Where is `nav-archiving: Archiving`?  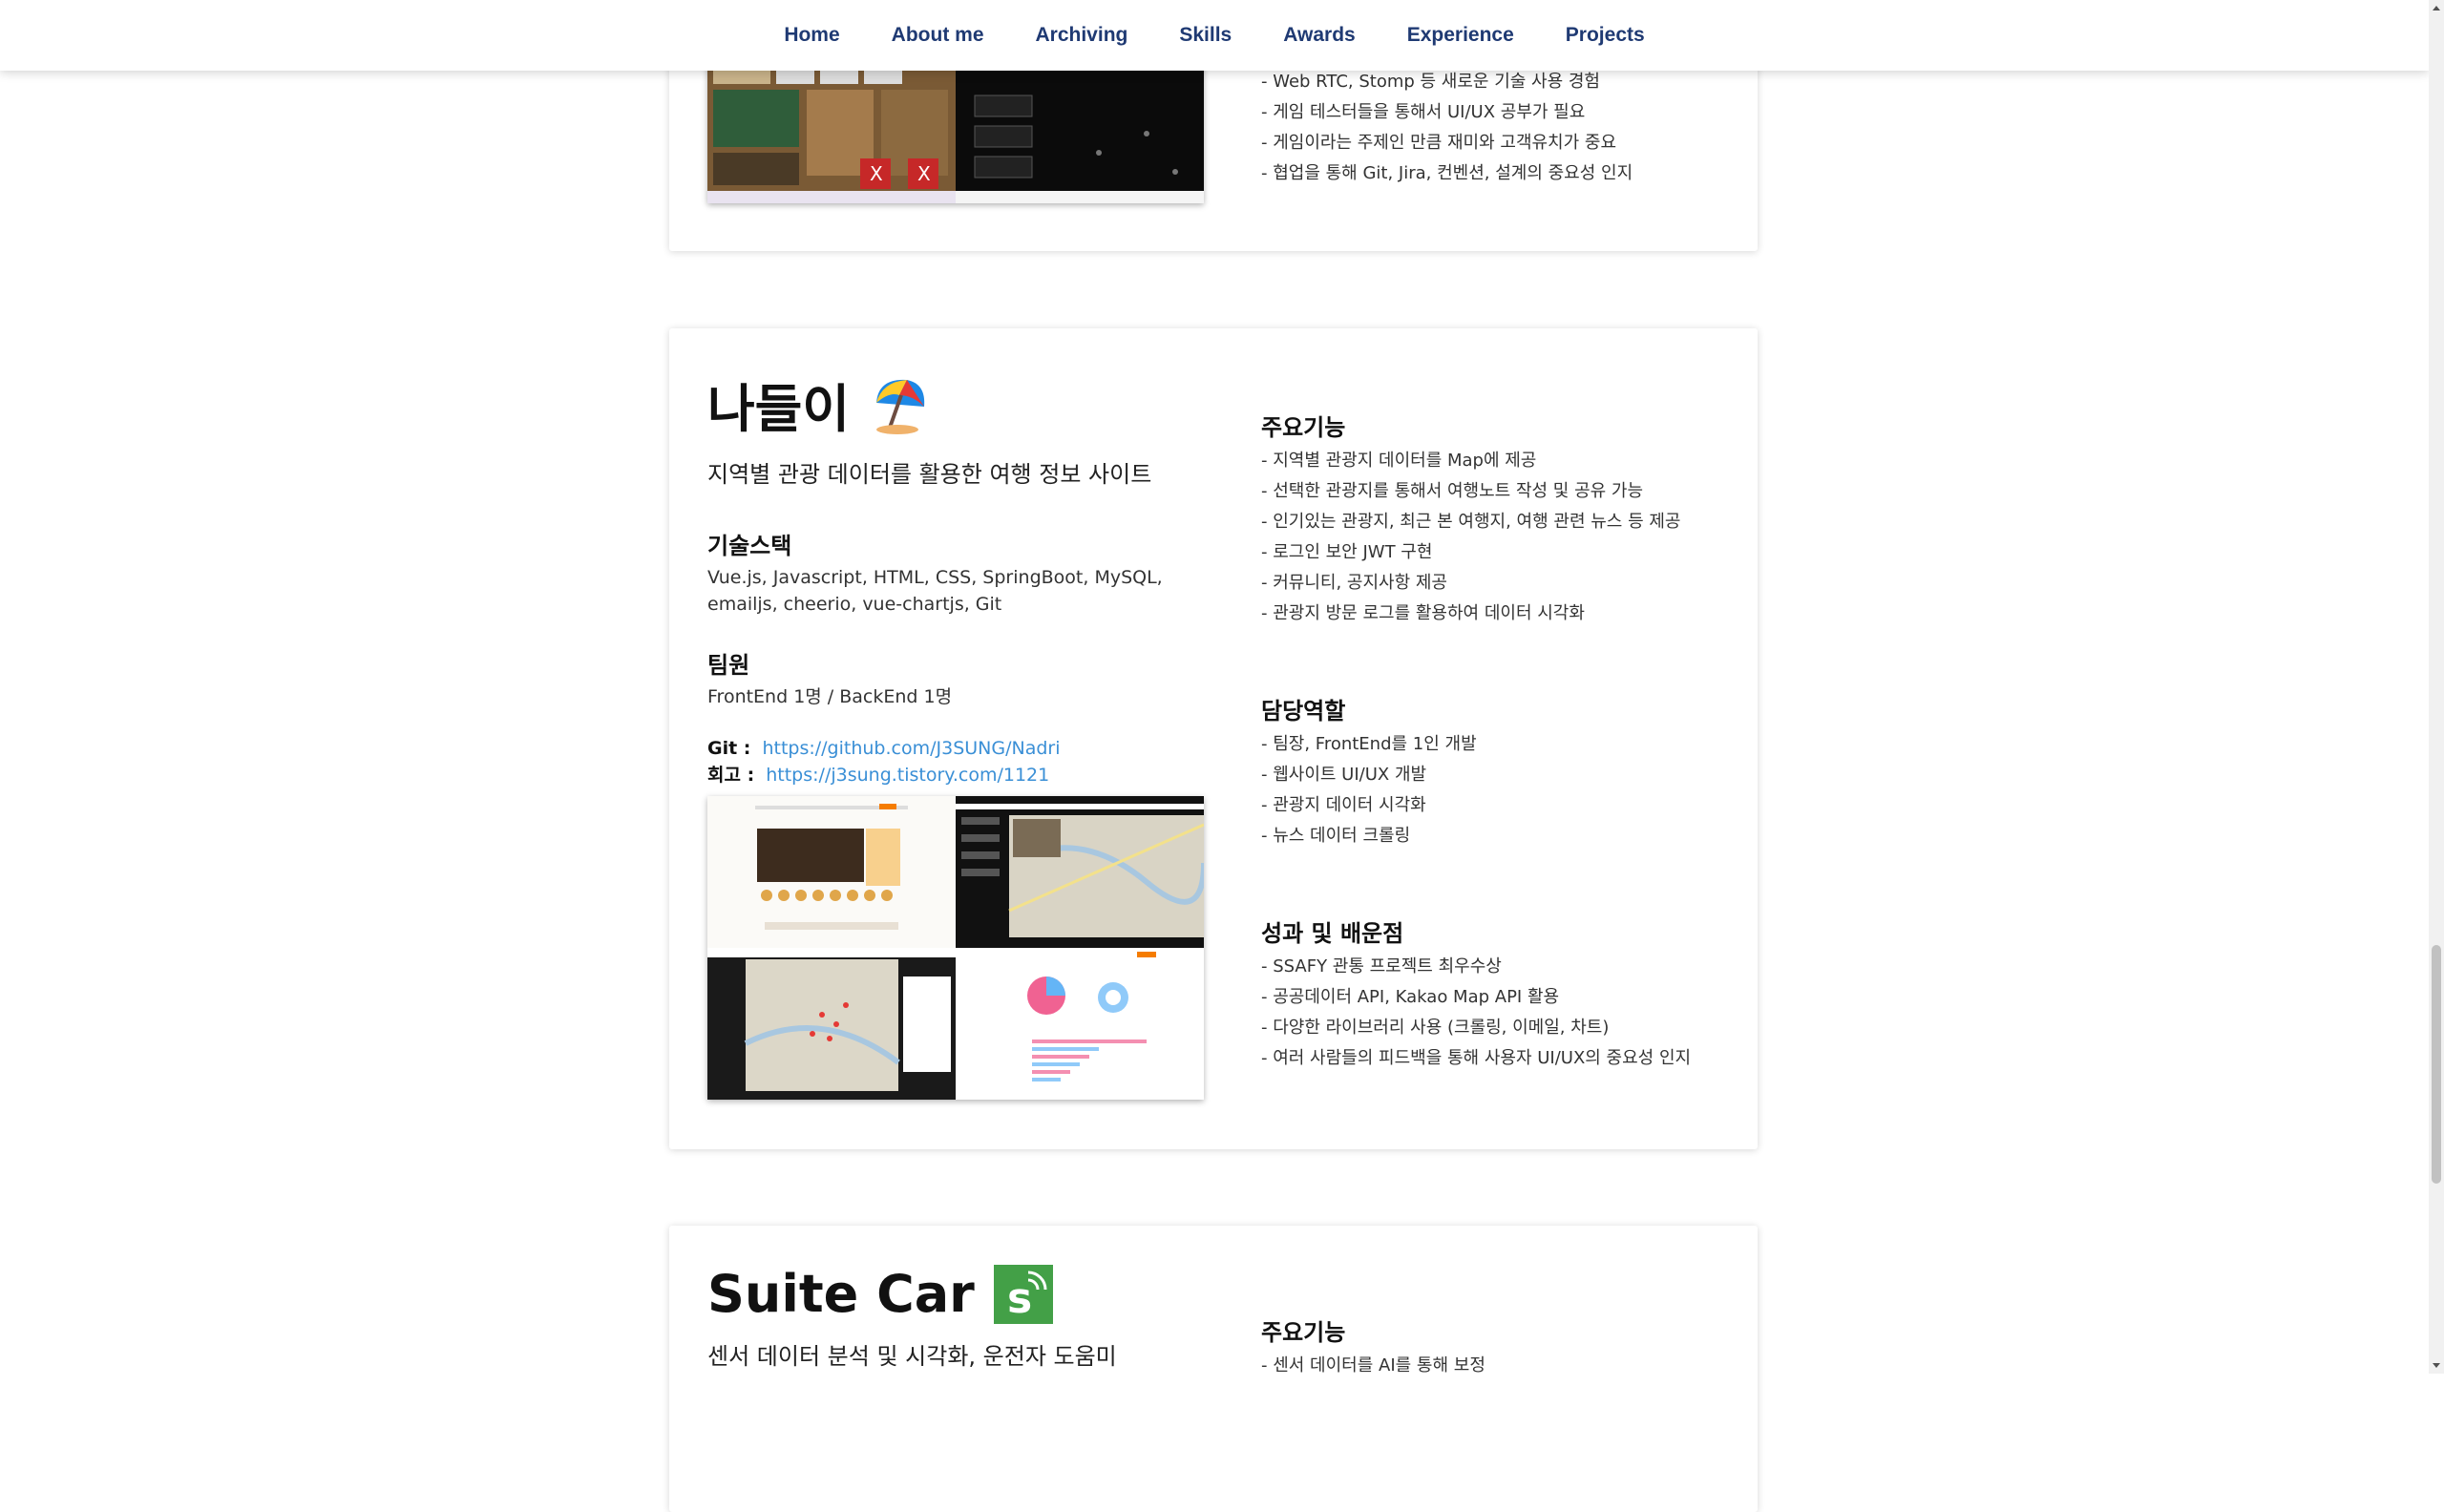
nav-archiving: Archiving is located at coordinates (1082, 35).